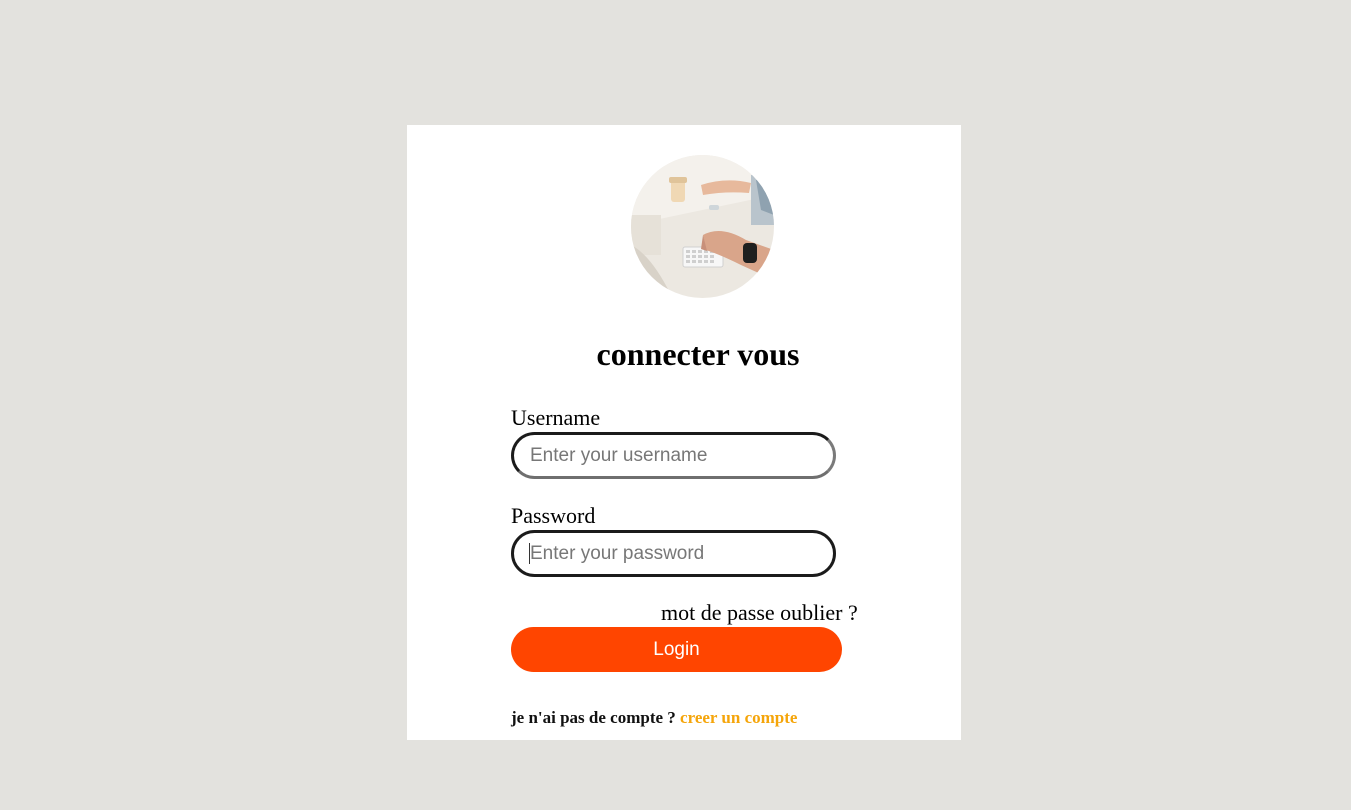 The width and height of the screenshot is (1351, 810). I want to click on password-input, so click(673, 553).